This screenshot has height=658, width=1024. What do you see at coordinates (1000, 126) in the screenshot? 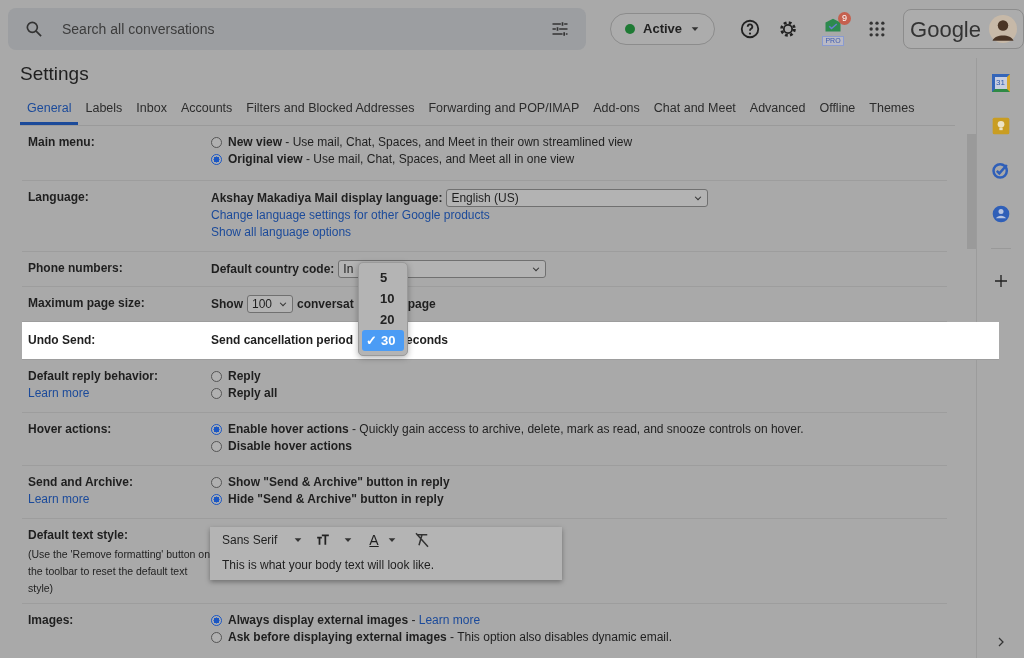
I see `lightbulb-icon` at bounding box center [1000, 126].